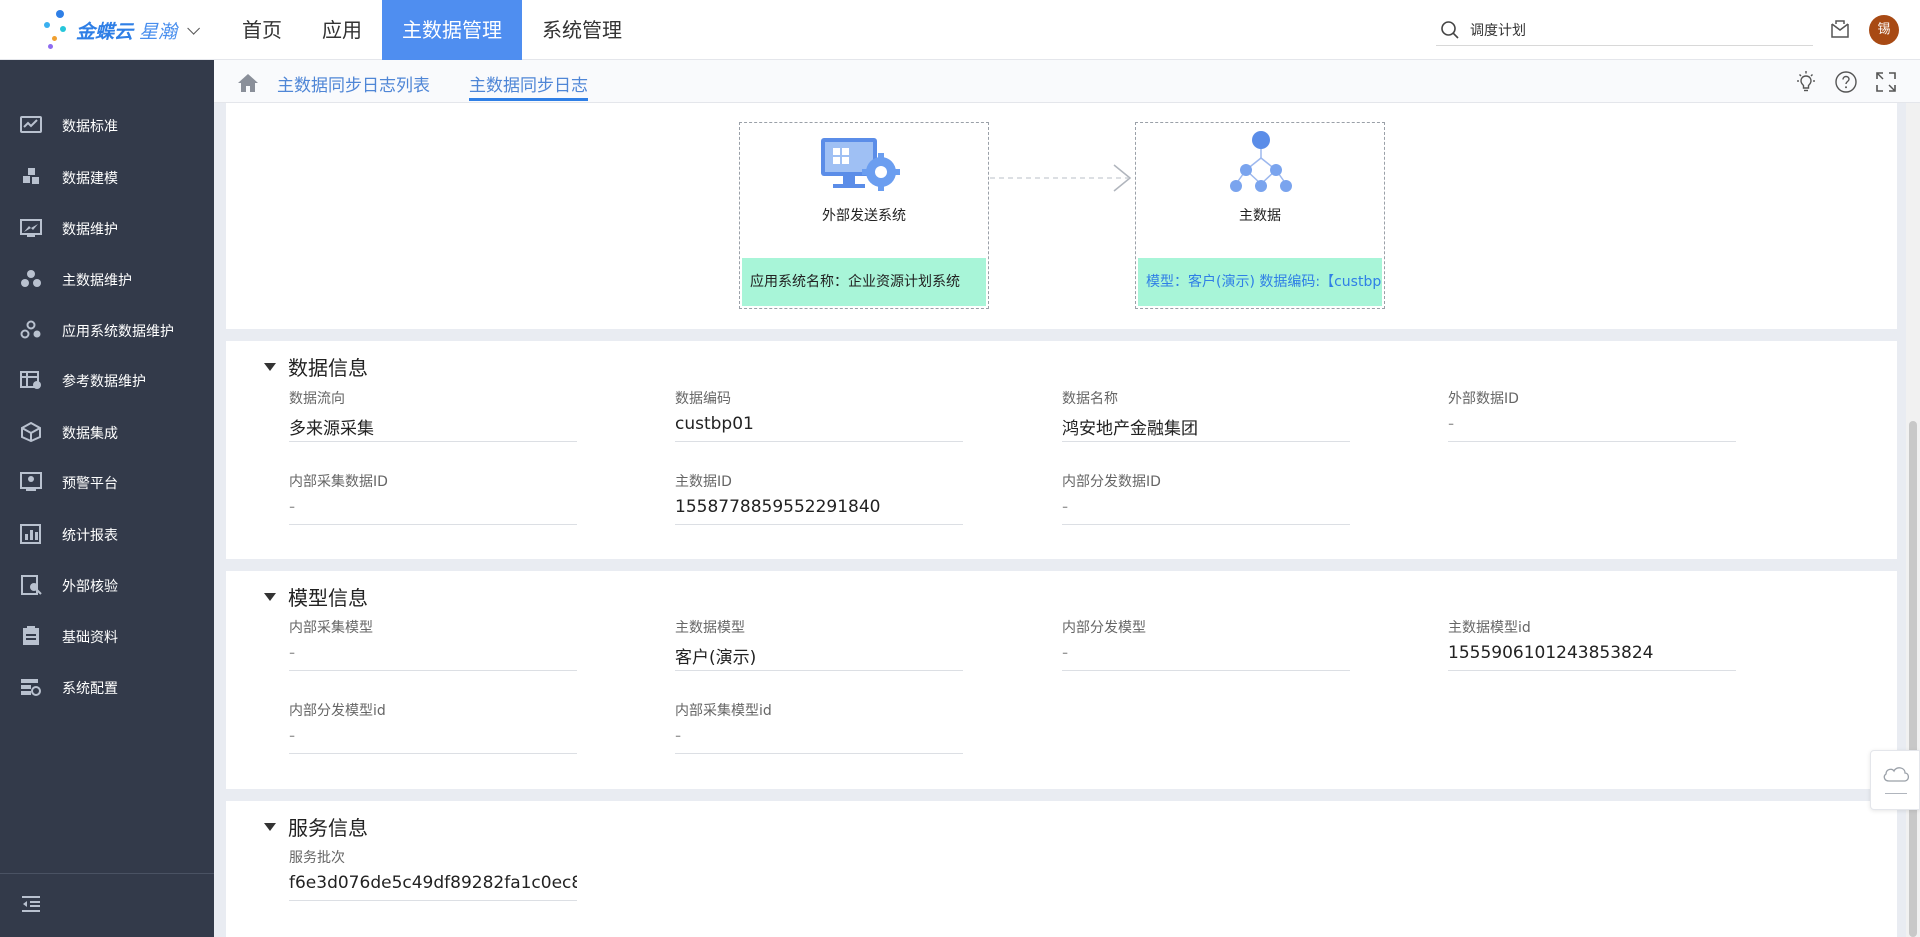  I want to click on master-data-label: 主数据, so click(1260, 216).